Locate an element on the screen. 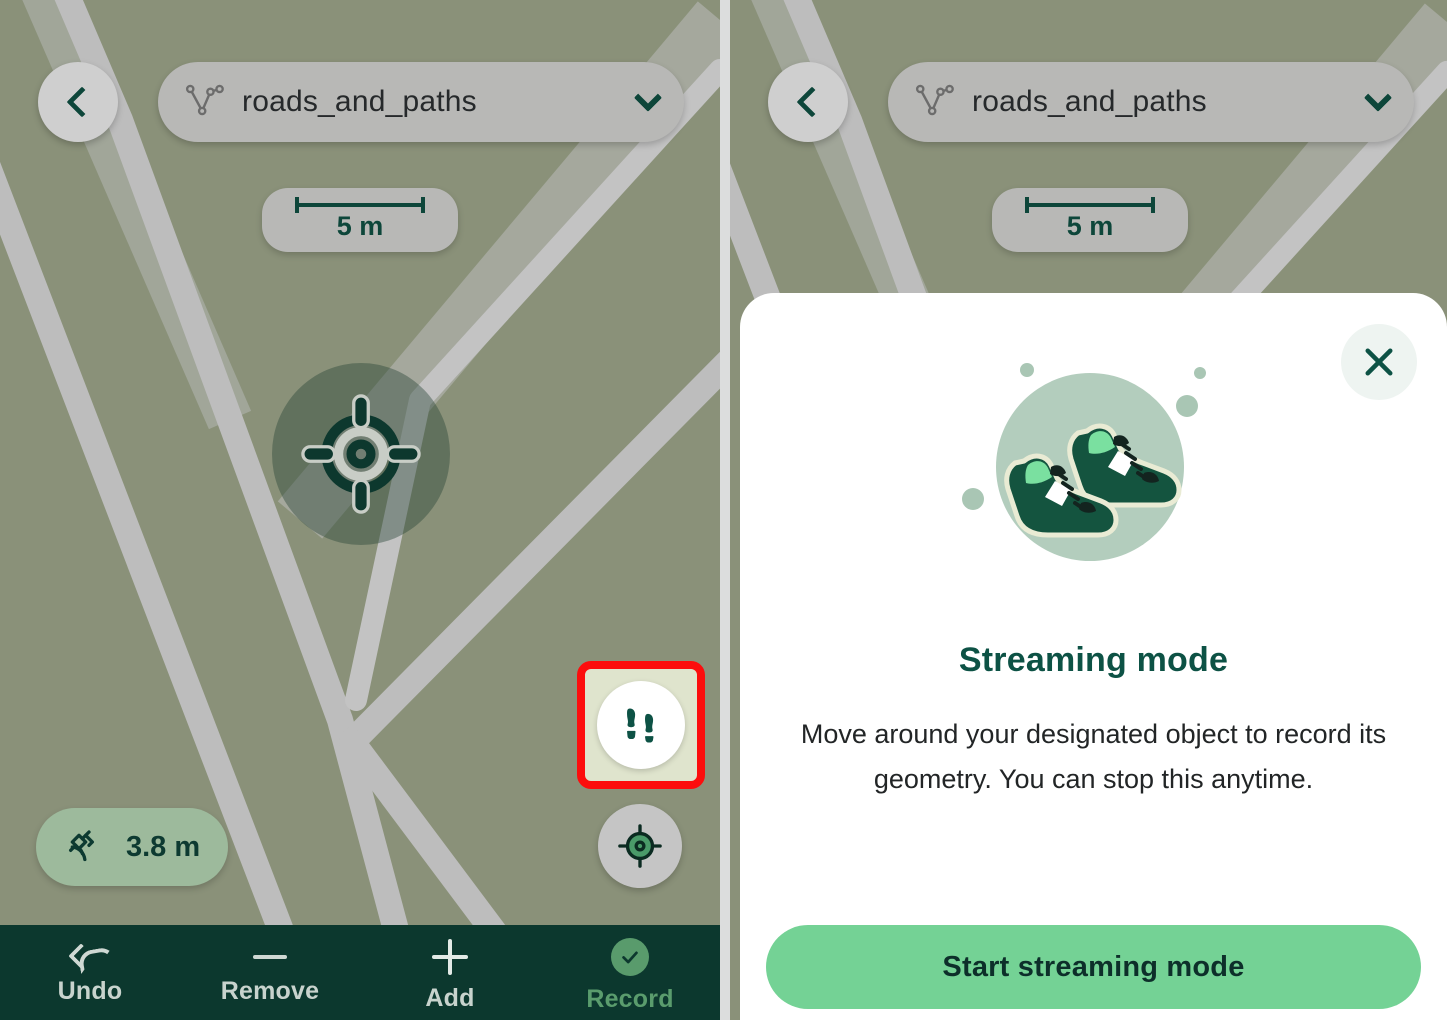 The image size is (1447, 1020). layer-selector-label-right: roads_and_paths is located at coordinates (1089, 101).